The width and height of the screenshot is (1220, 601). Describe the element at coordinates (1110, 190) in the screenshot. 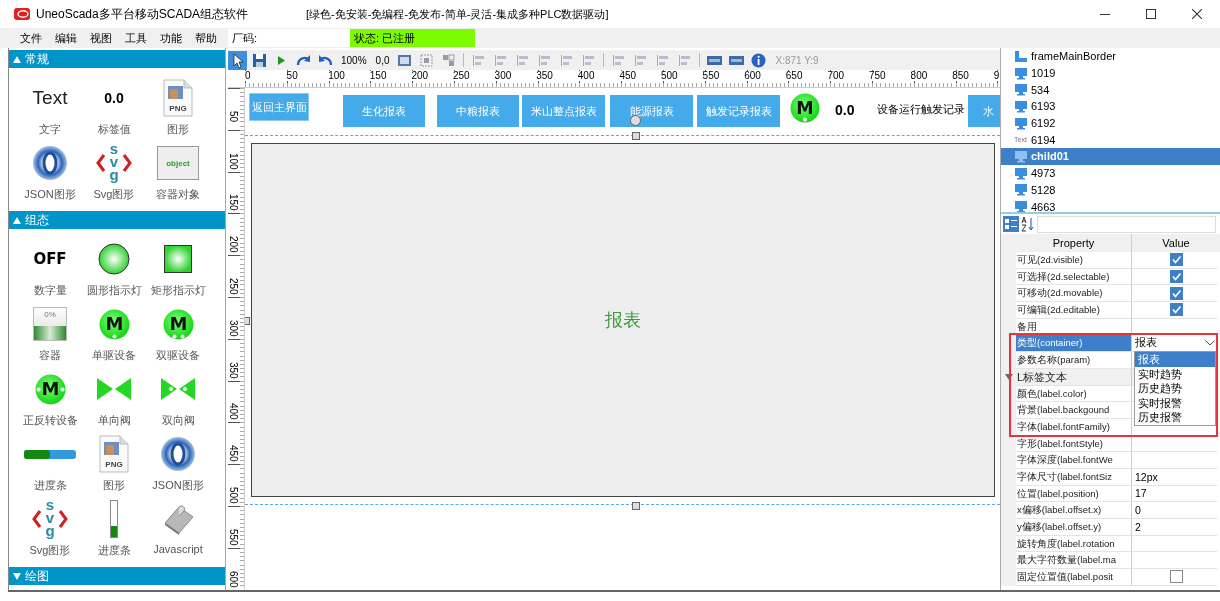

I see `tree-item: 5128` at that location.